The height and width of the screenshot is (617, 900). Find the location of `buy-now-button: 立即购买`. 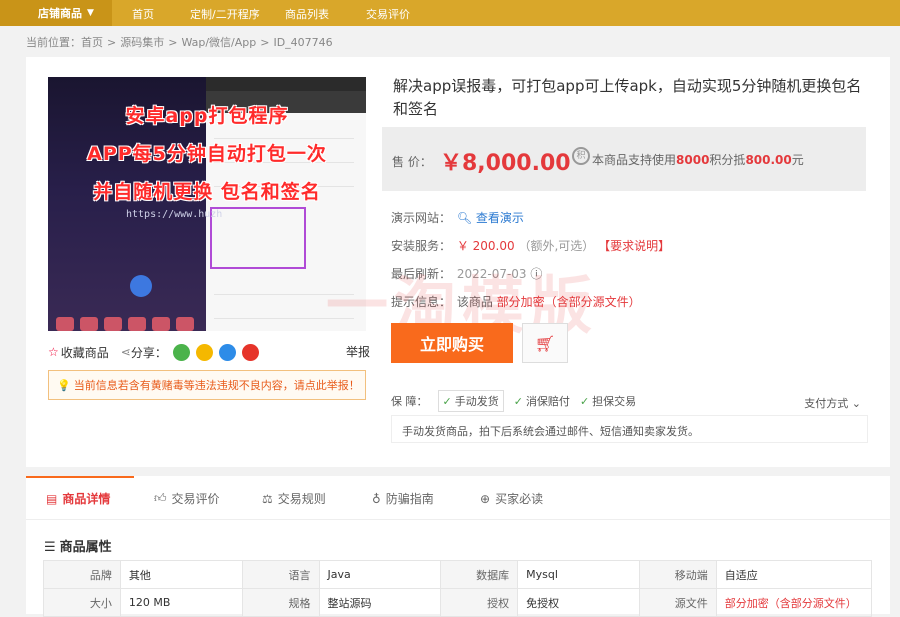

buy-now-button: 立即购买 is located at coordinates (452, 343).